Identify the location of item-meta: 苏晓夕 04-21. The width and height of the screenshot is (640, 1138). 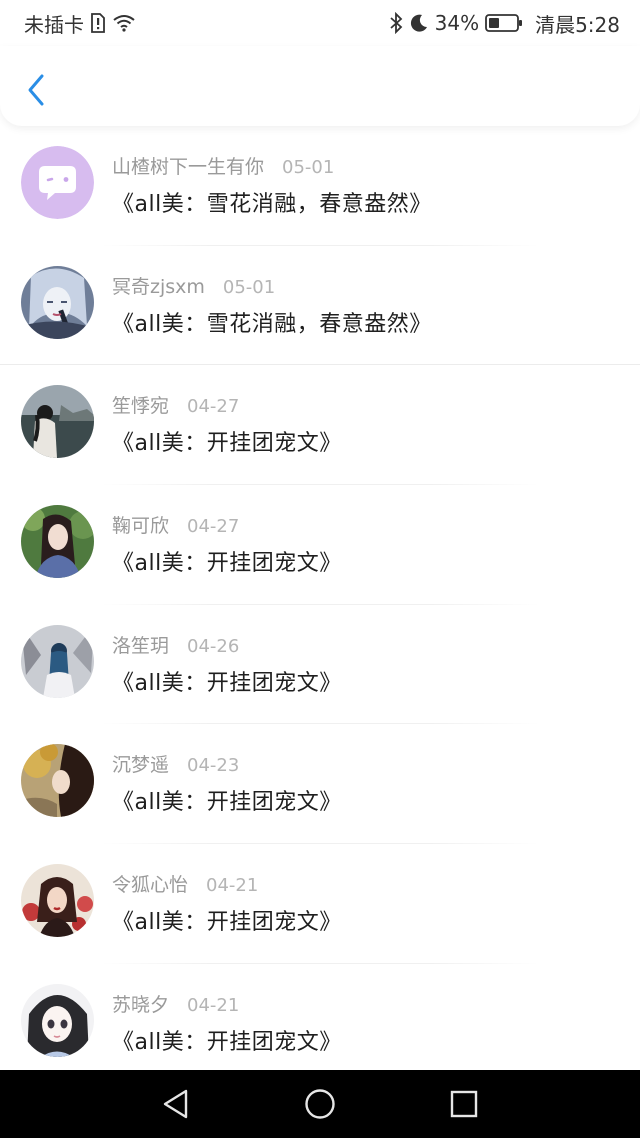
(175, 1003).